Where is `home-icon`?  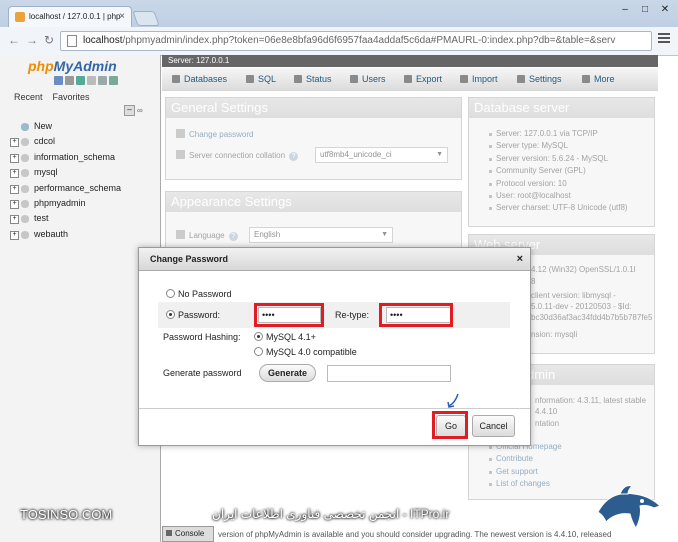
home-icon is located at coordinates (58, 80).